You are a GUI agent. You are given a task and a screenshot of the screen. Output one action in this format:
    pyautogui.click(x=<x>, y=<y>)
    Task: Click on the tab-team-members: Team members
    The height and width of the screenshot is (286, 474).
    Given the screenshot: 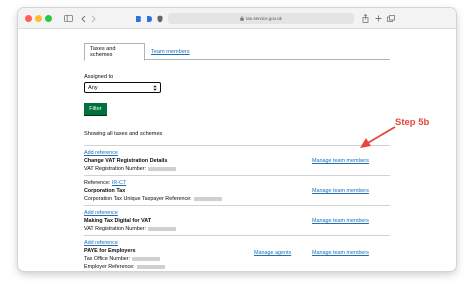 What is the action you would take?
    pyautogui.click(x=170, y=51)
    